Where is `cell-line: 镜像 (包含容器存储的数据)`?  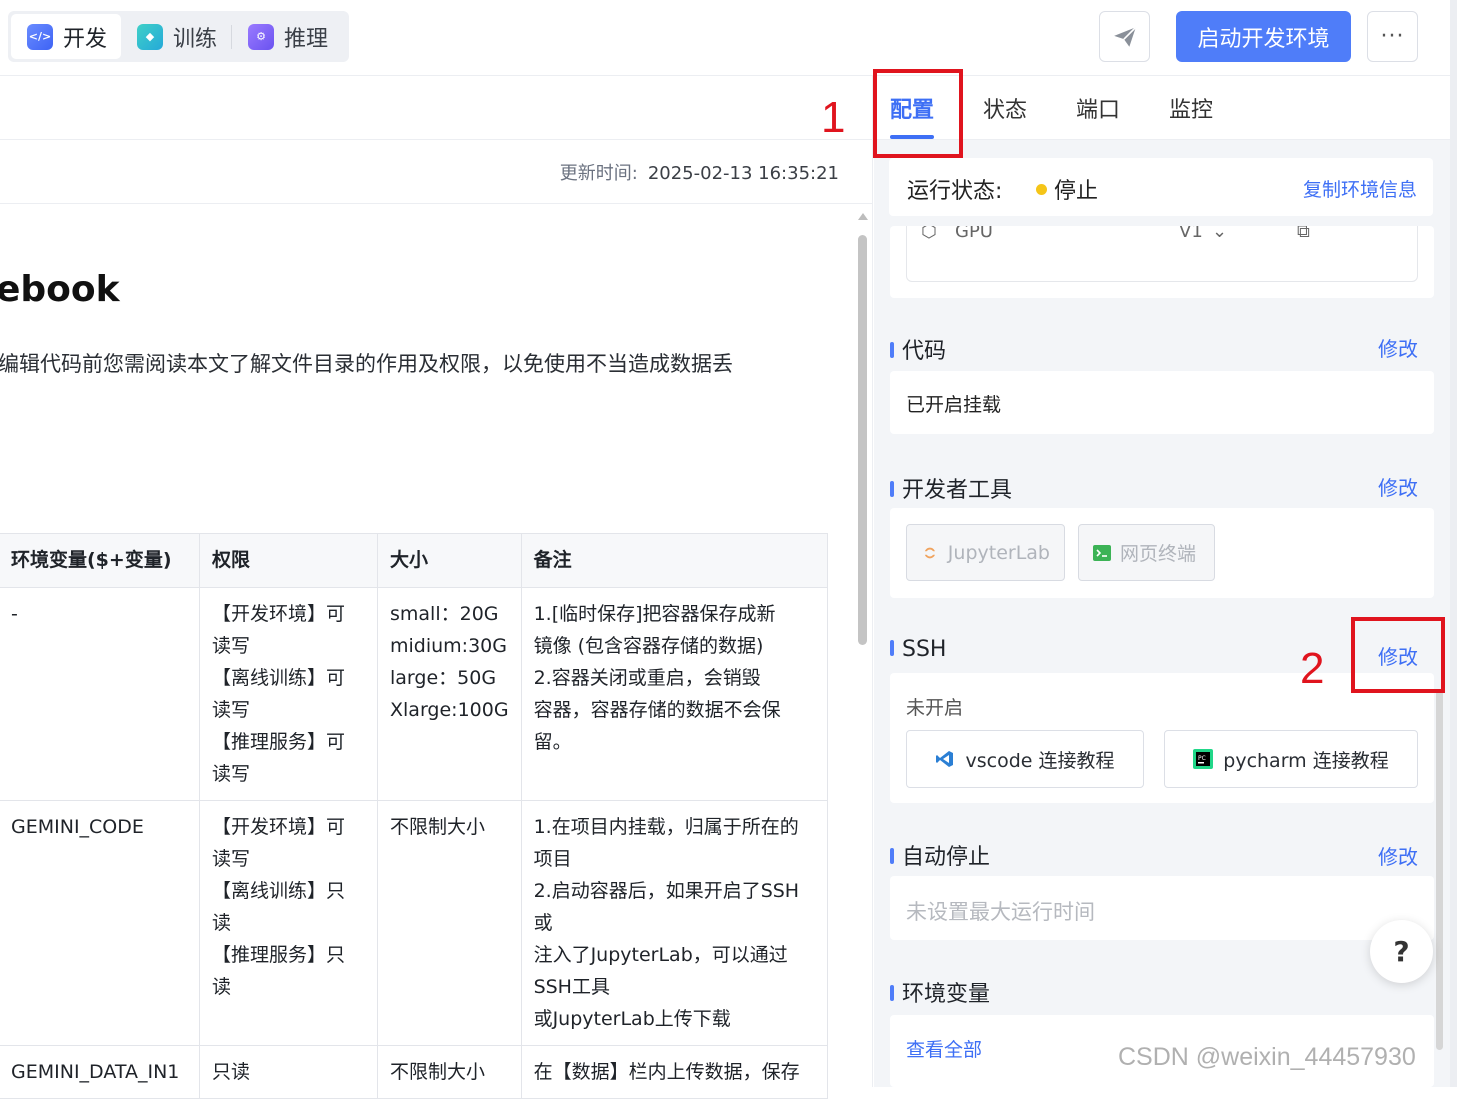 cell-line: 镜像 (包含容器存储的数据) is located at coordinates (648, 646).